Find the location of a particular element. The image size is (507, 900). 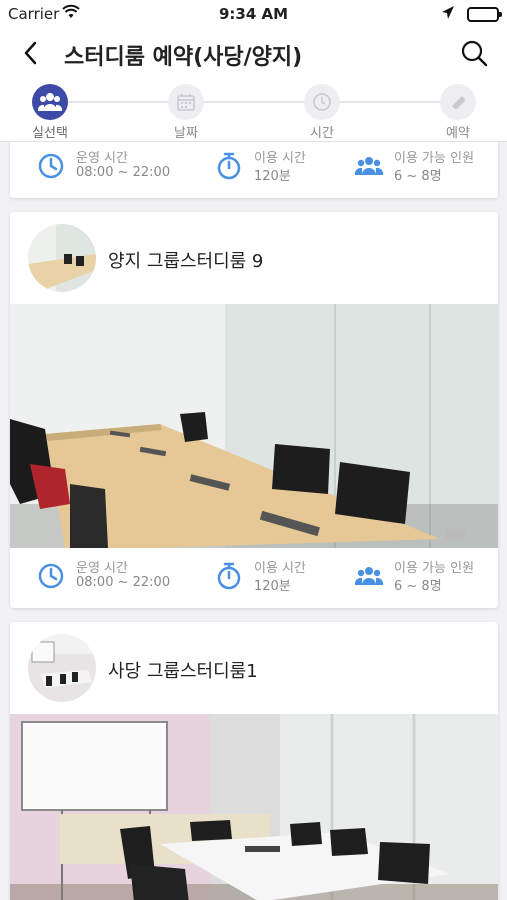

step-label: 시간 is located at coordinates (322, 133).